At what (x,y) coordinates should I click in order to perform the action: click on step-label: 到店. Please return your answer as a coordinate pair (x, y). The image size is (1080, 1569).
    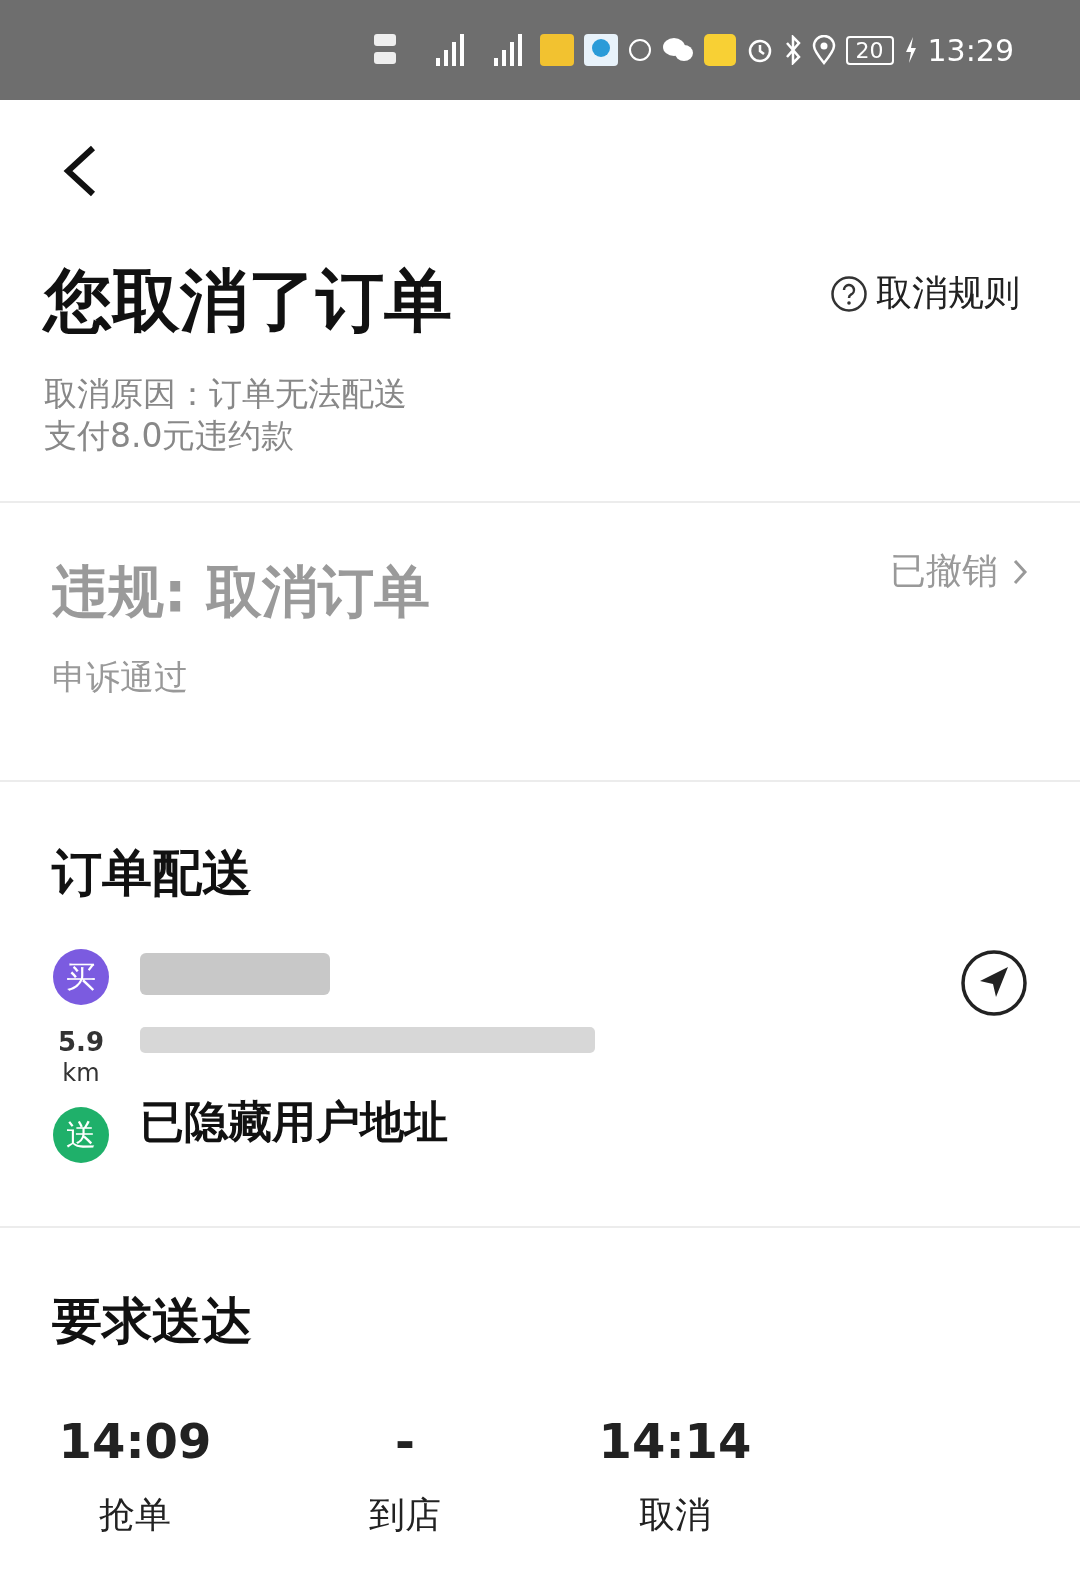
    Looking at the image, I should click on (405, 1515).